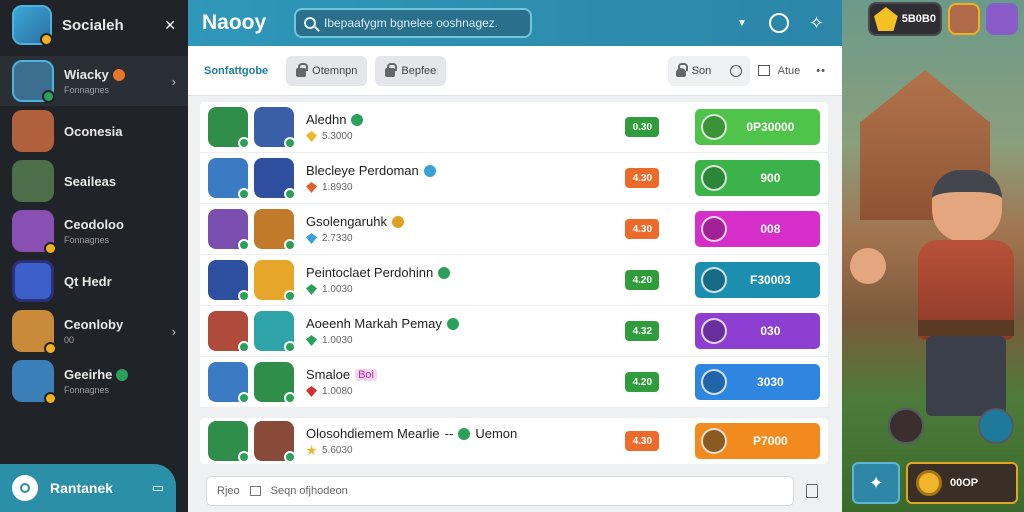 The width and height of the screenshot is (1024, 512). I want to click on table-row: Peintoclaet Perdohinn 1.0030 4.20 F30003, so click(514, 280).